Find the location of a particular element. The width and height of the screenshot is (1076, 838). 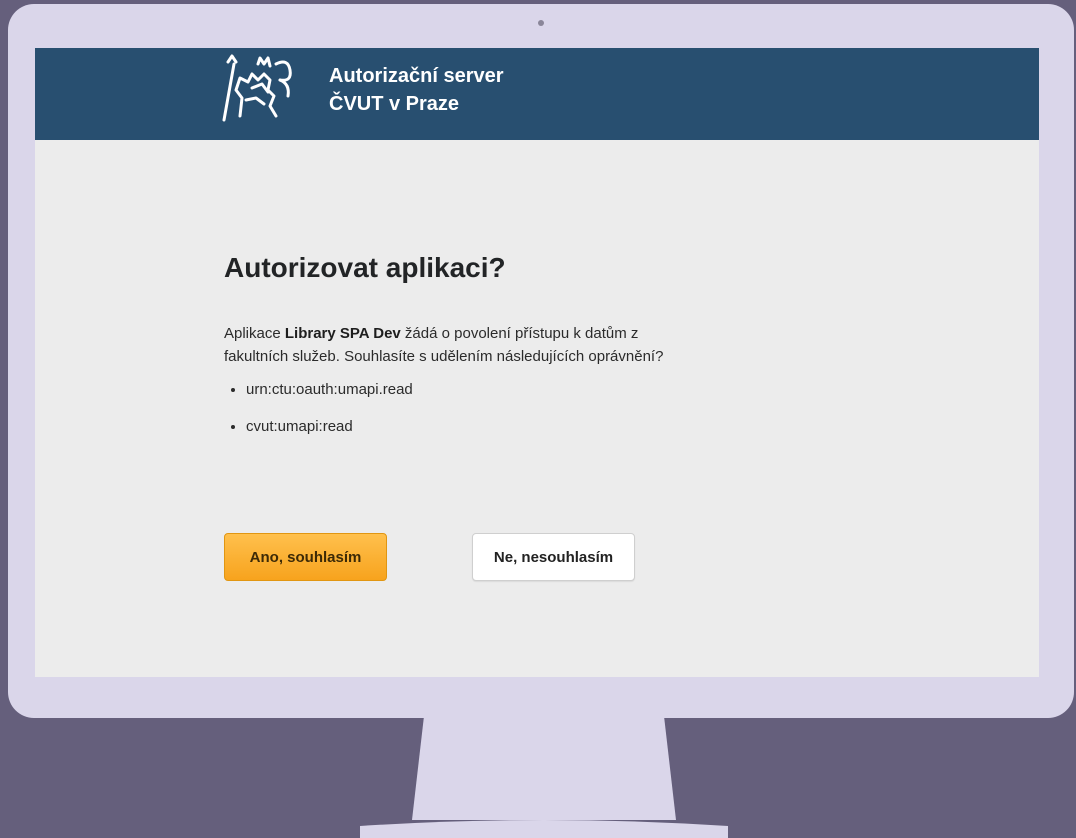

intro-prefix: Aplikace is located at coordinates (254, 333).